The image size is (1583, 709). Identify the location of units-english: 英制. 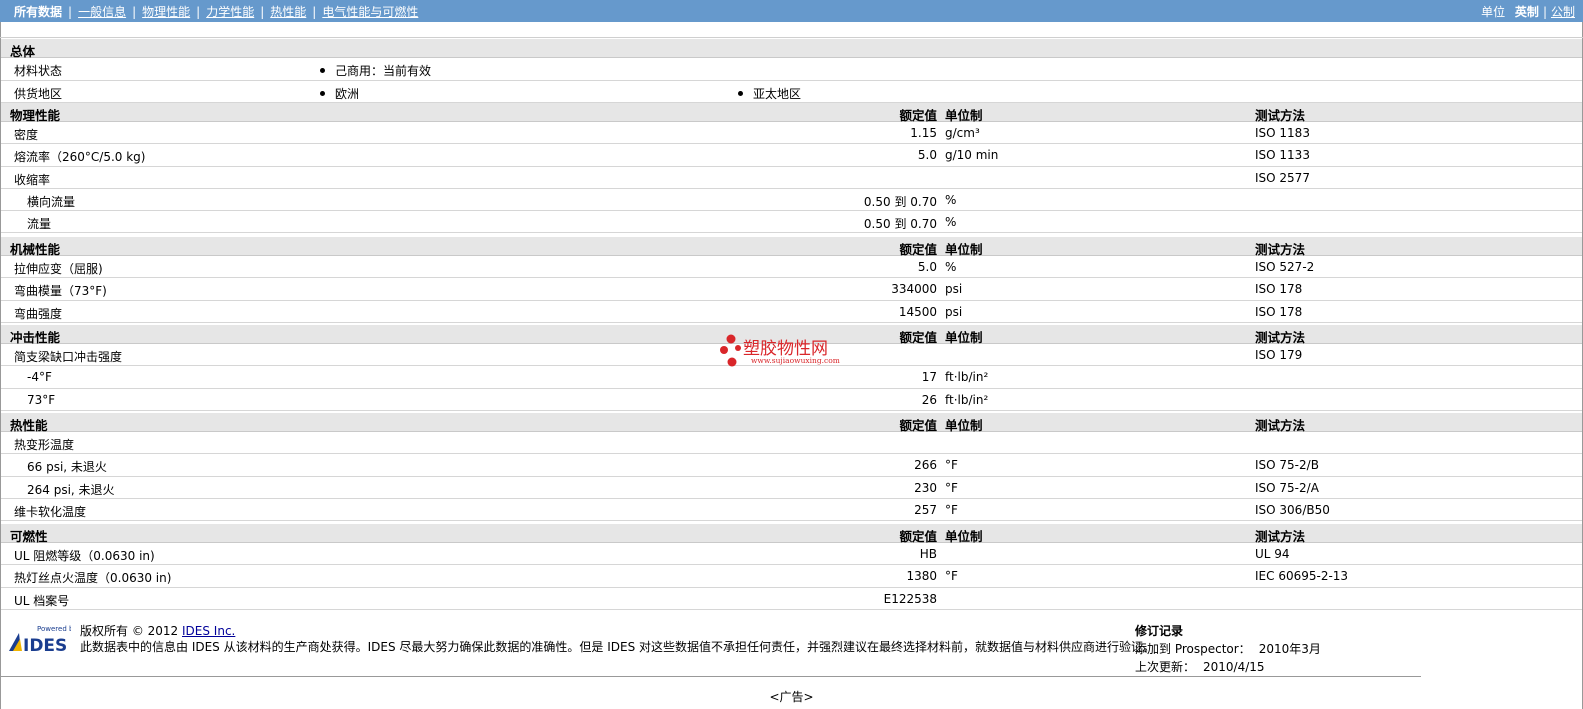
(1527, 12).